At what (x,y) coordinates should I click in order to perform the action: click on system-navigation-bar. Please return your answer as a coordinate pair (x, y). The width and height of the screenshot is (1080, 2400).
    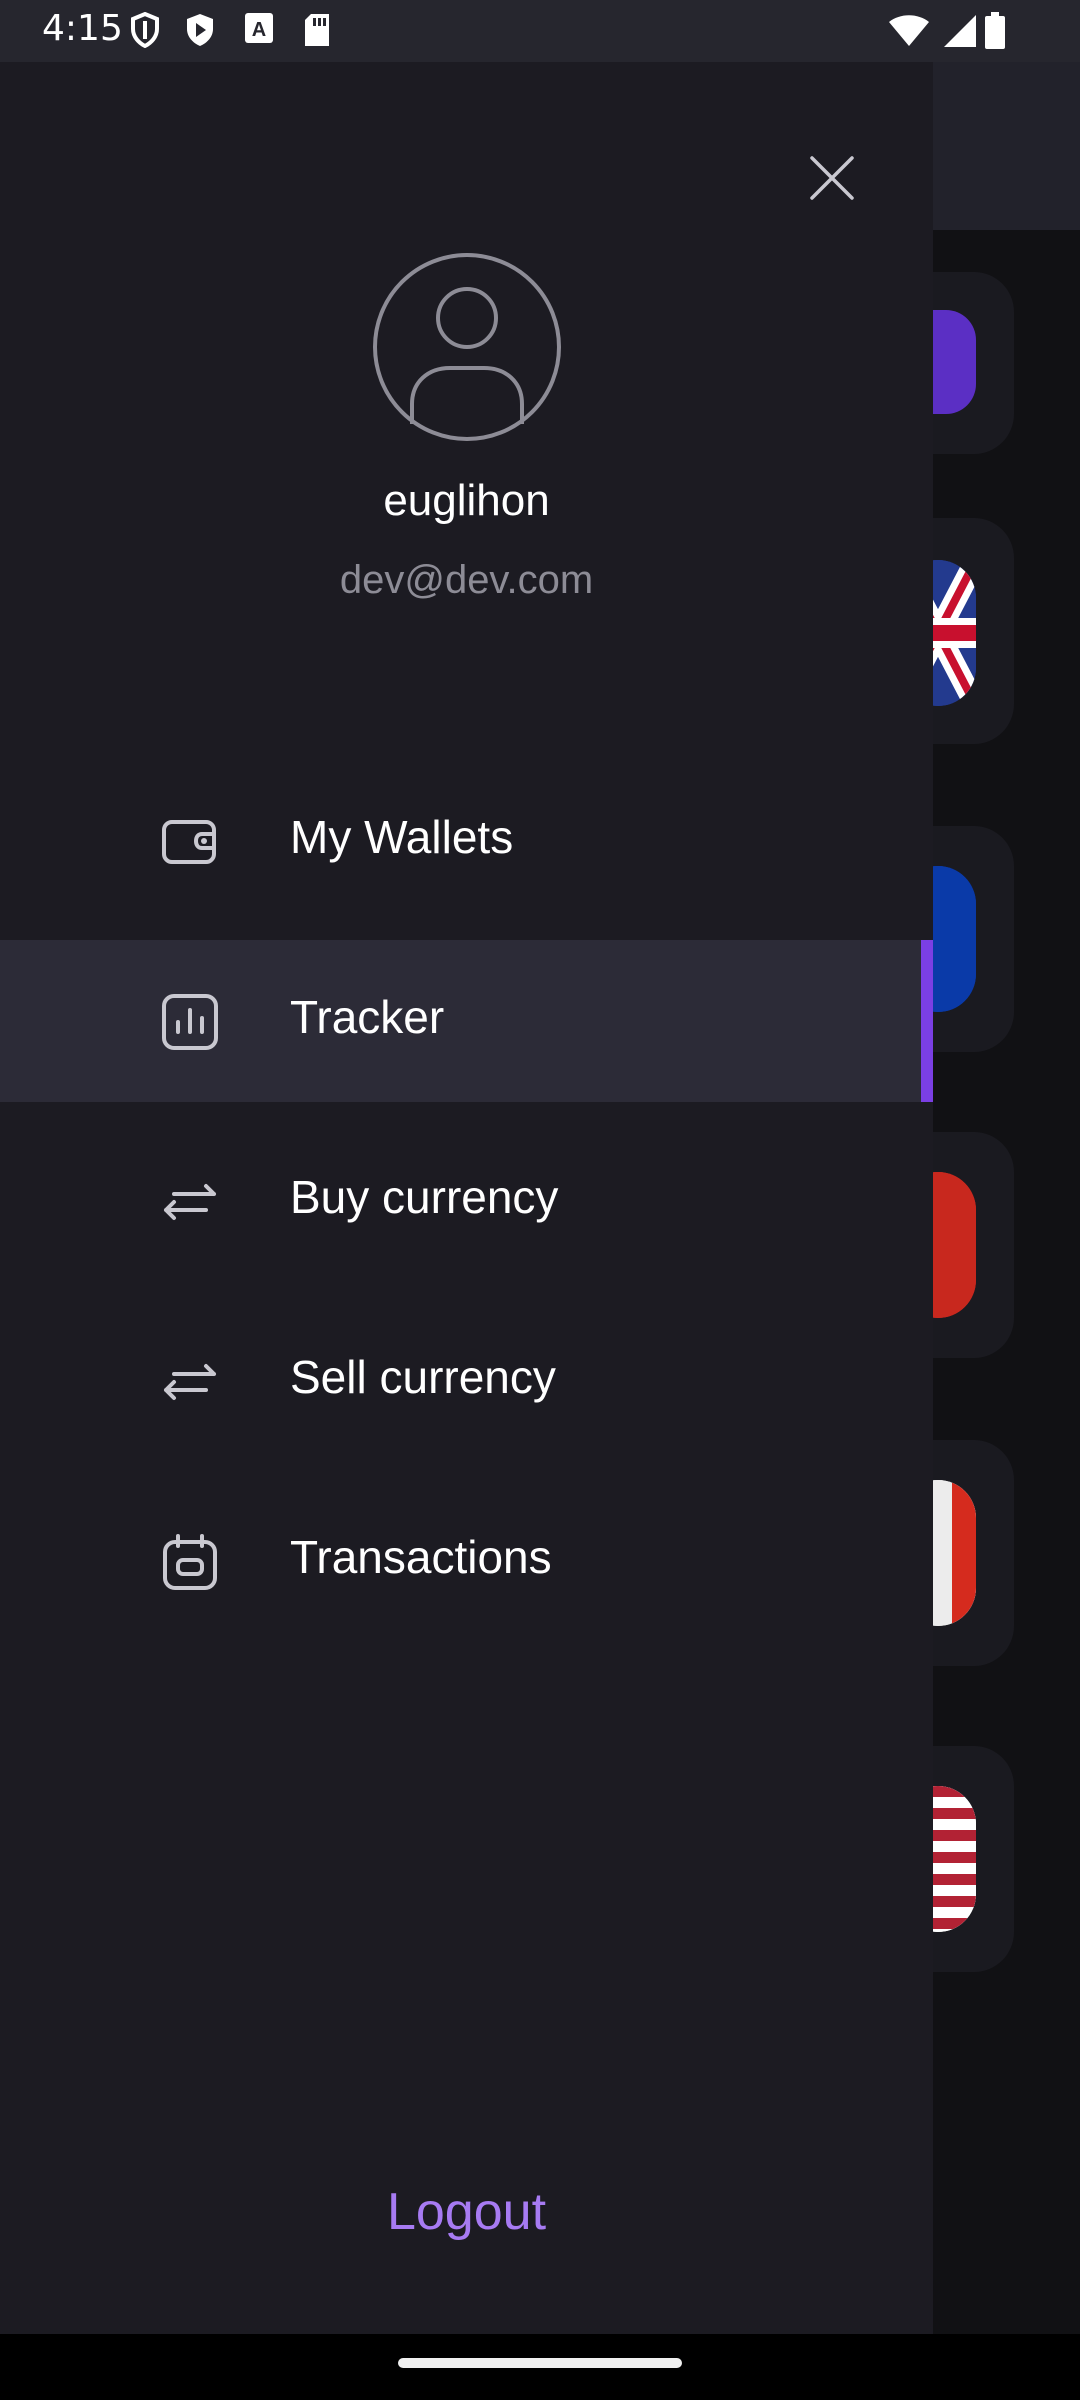
    Looking at the image, I should click on (540, 2367).